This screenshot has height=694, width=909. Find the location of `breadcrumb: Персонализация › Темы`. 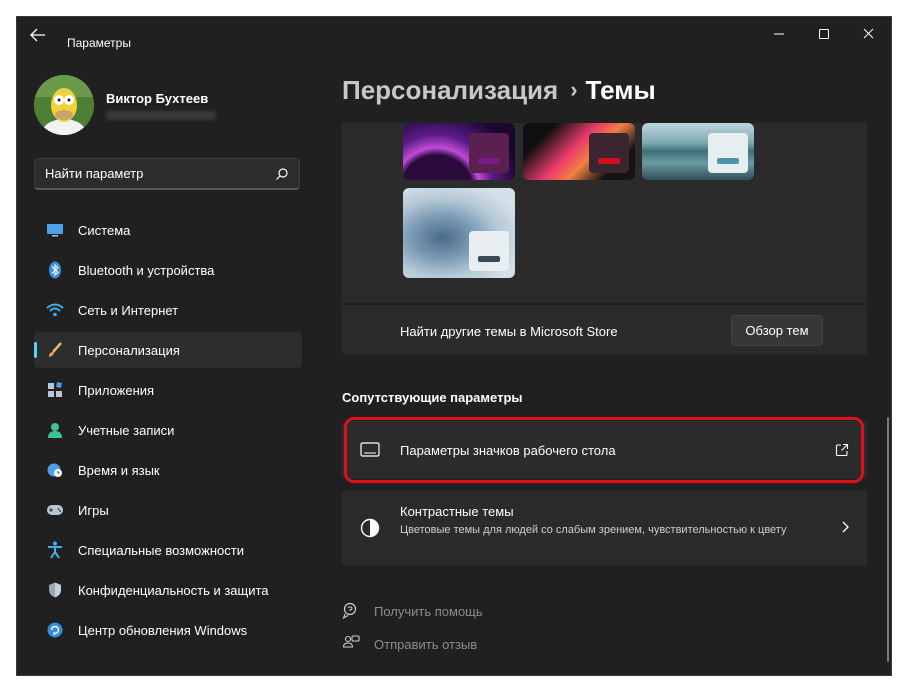

breadcrumb: Персонализация › Темы is located at coordinates (499, 90).